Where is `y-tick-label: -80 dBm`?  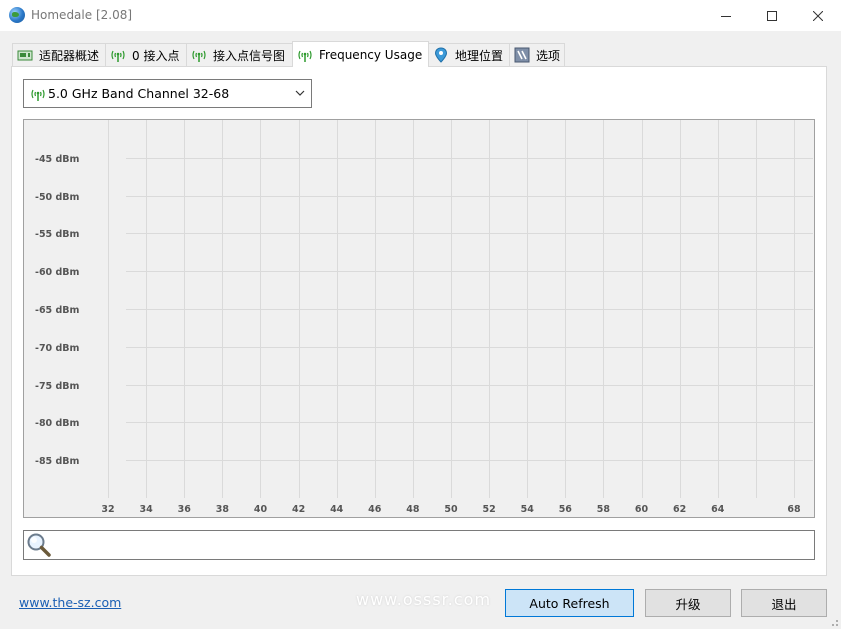 y-tick-label: -80 dBm is located at coordinates (57, 423).